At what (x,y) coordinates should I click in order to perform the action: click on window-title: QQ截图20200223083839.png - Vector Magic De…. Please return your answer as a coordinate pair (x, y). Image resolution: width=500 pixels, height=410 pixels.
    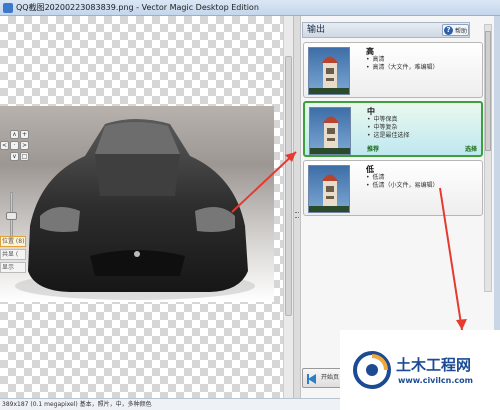
    Looking at the image, I should click on (137, 7).